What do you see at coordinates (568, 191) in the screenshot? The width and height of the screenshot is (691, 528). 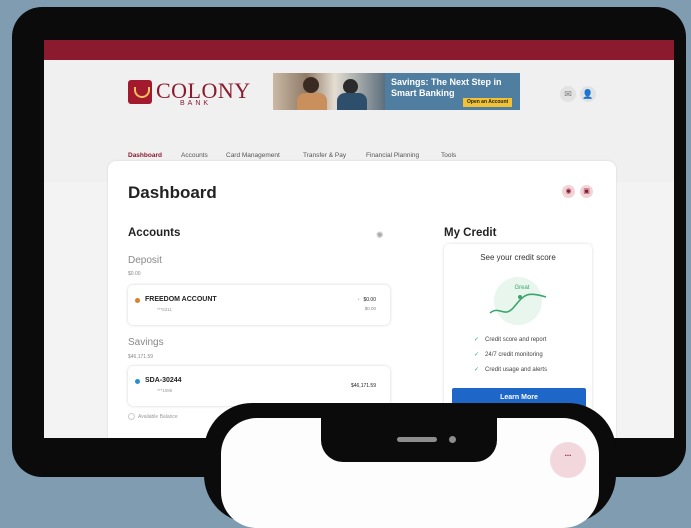 I see `chat-icon: ◉` at bounding box center [568, 191].